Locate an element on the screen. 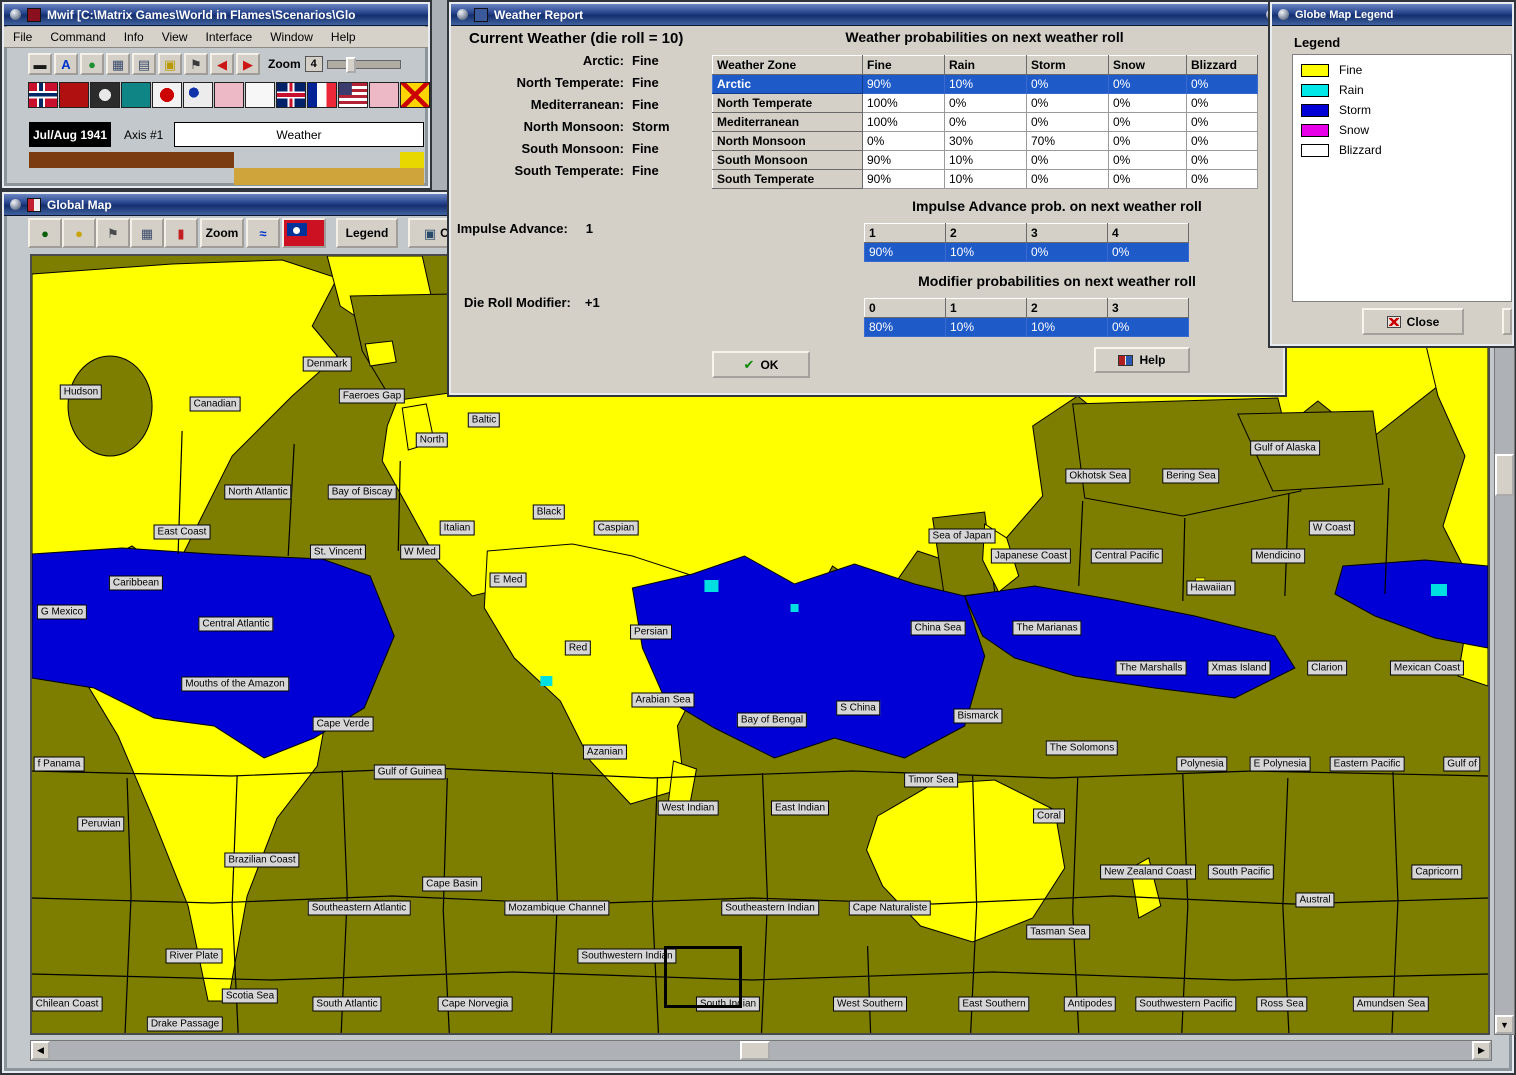 This screenshot has width=1516, height=1075. legend-button: Legend is located at coordinates (367, 233).